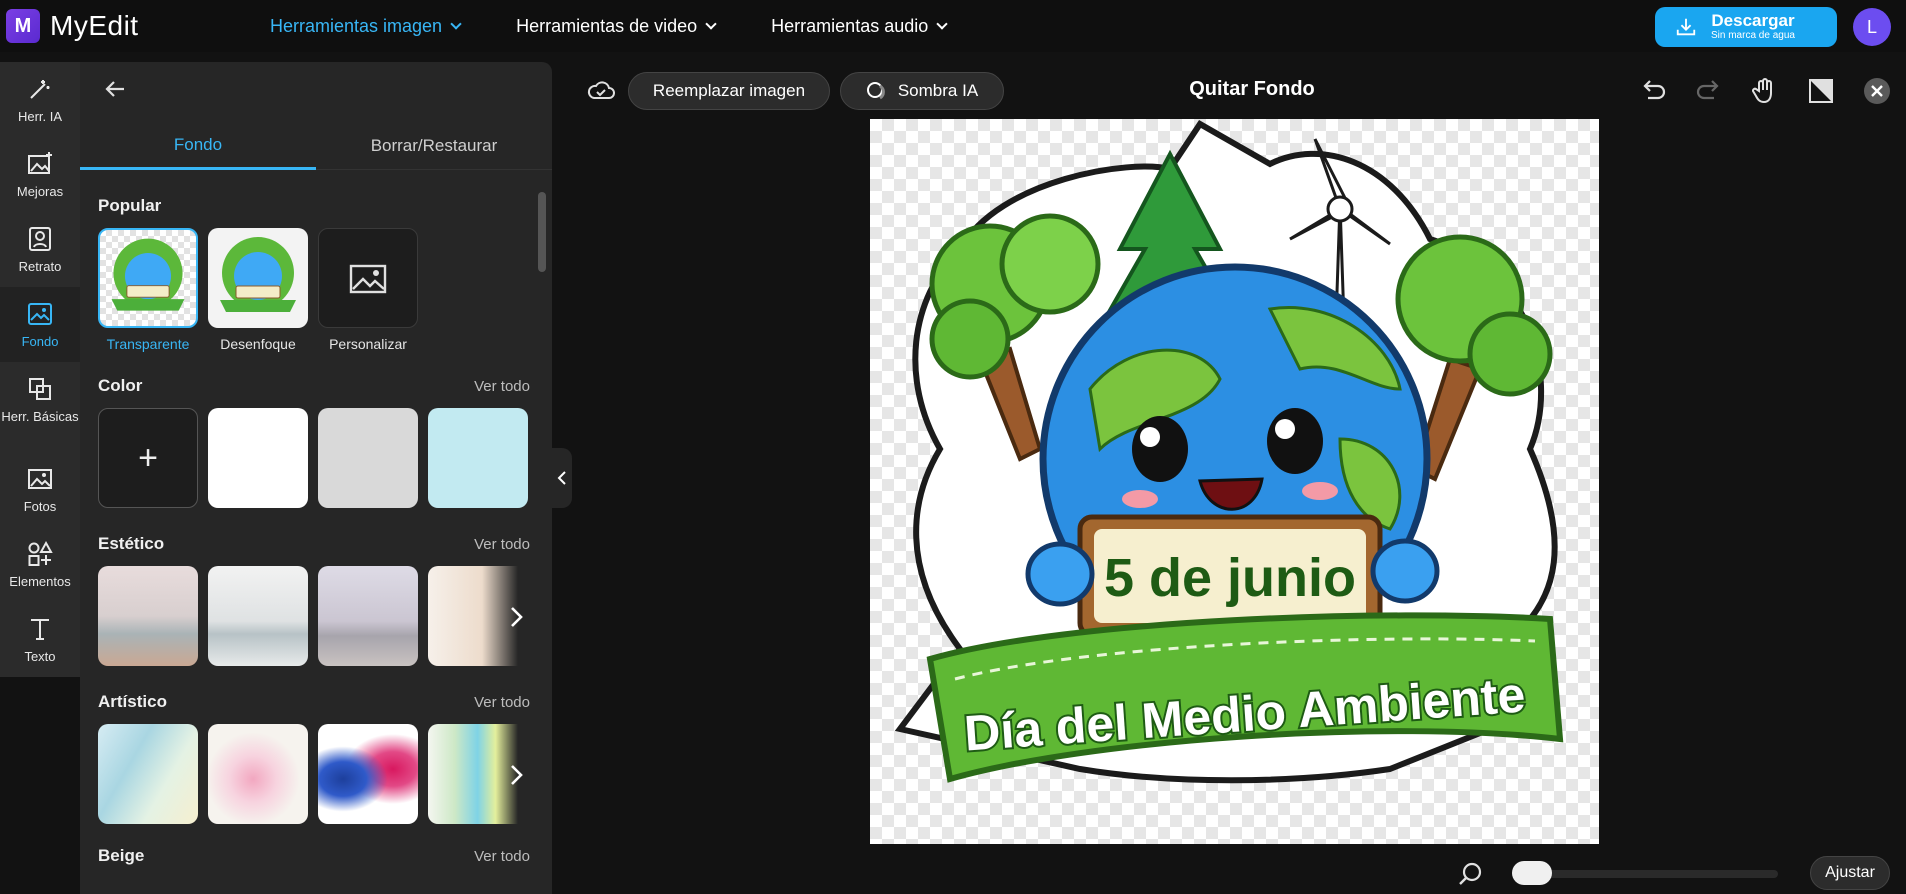 This screenshot has width=1906, height=894. Describe the element at coordinates (1765, 91) in the screenshot. I see `hand-pan-icon` at that location.